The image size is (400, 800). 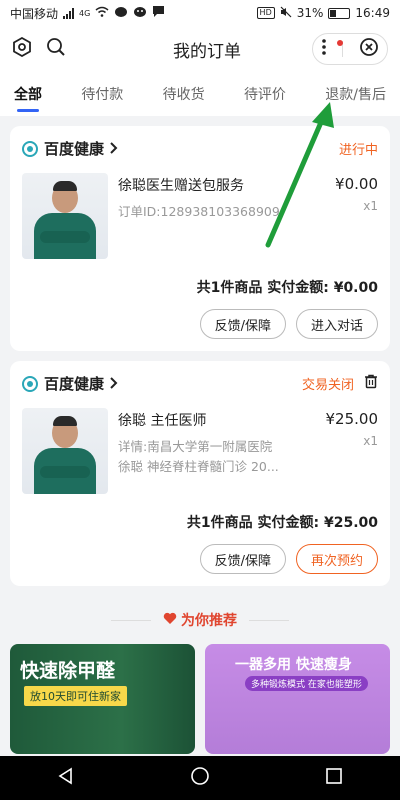 What do you see at coordinates (56, 49) in the screenshot?
I see `search-icon` at bounding box center [56, 49].